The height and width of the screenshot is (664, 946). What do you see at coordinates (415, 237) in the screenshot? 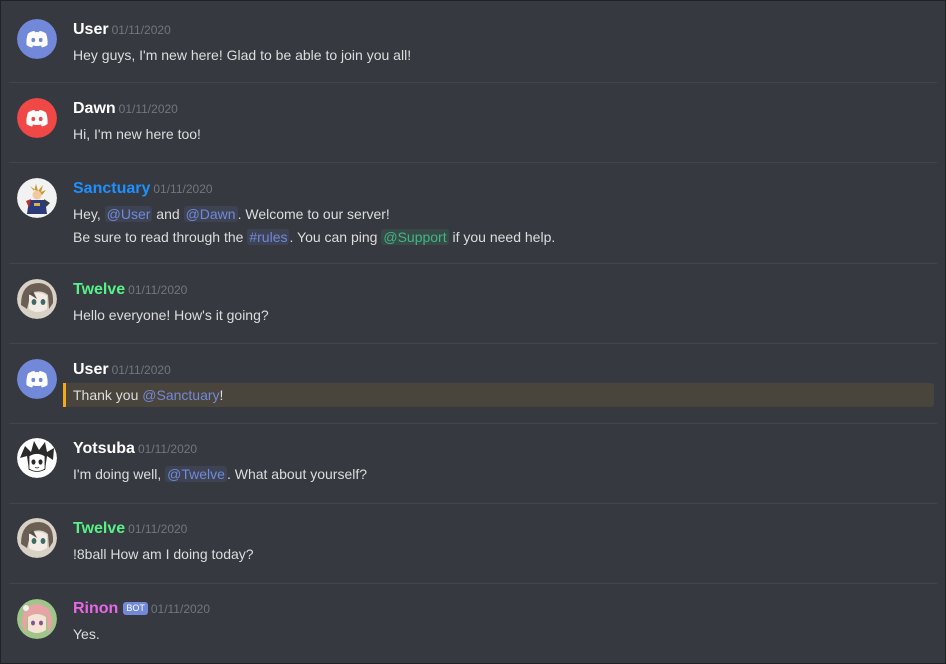
I see `role-mention: @Support` at bounding box center [415, 237].